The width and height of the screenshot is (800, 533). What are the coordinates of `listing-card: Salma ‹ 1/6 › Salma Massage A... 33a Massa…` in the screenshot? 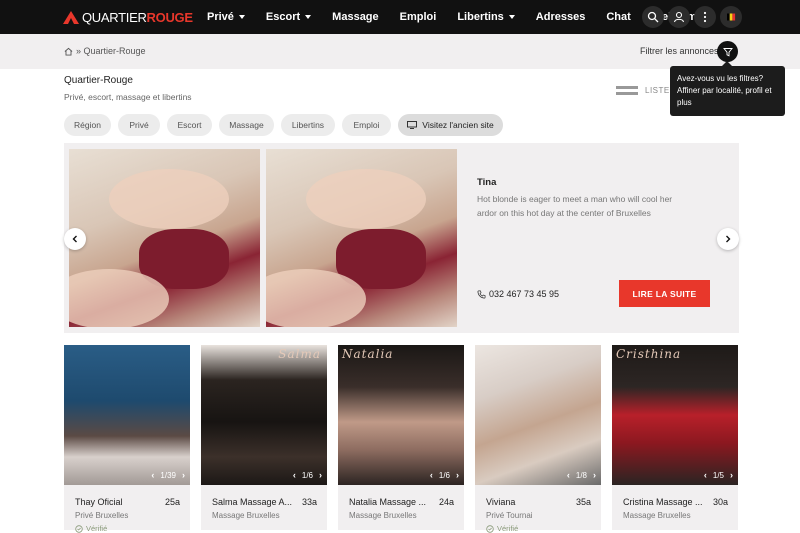 It's located at (264, 437).